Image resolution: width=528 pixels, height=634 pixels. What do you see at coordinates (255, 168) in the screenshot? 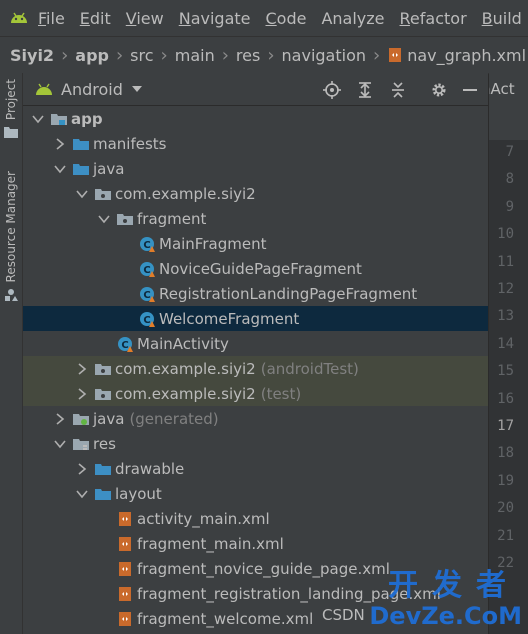
I see `tree-row: java` at bounding box center [255, 168].